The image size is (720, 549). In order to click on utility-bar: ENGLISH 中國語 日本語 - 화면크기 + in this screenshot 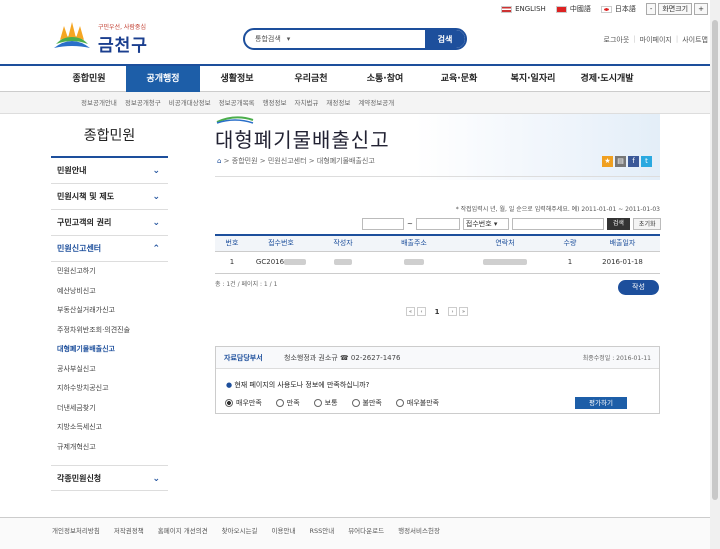, I will do `click(604, 9)`.